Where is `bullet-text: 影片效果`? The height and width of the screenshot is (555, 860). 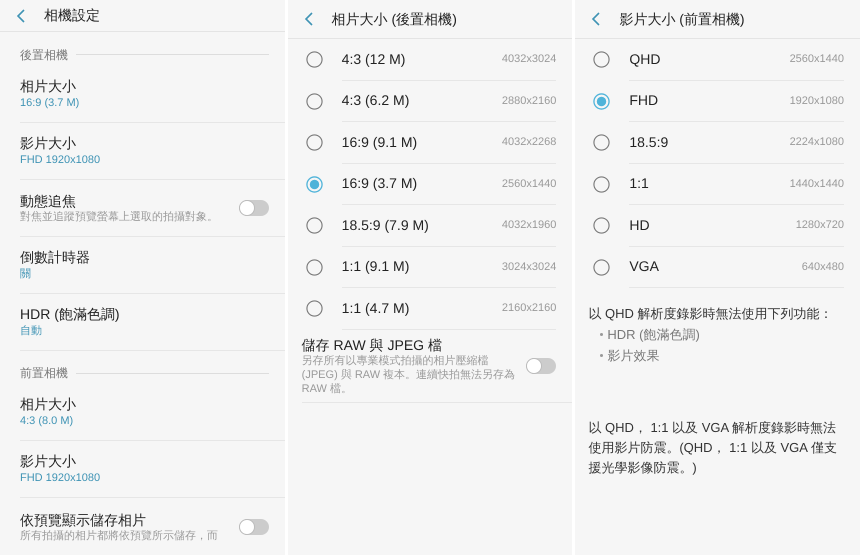
bullet-text: 影片效果 is located at coordinates (633, 356).